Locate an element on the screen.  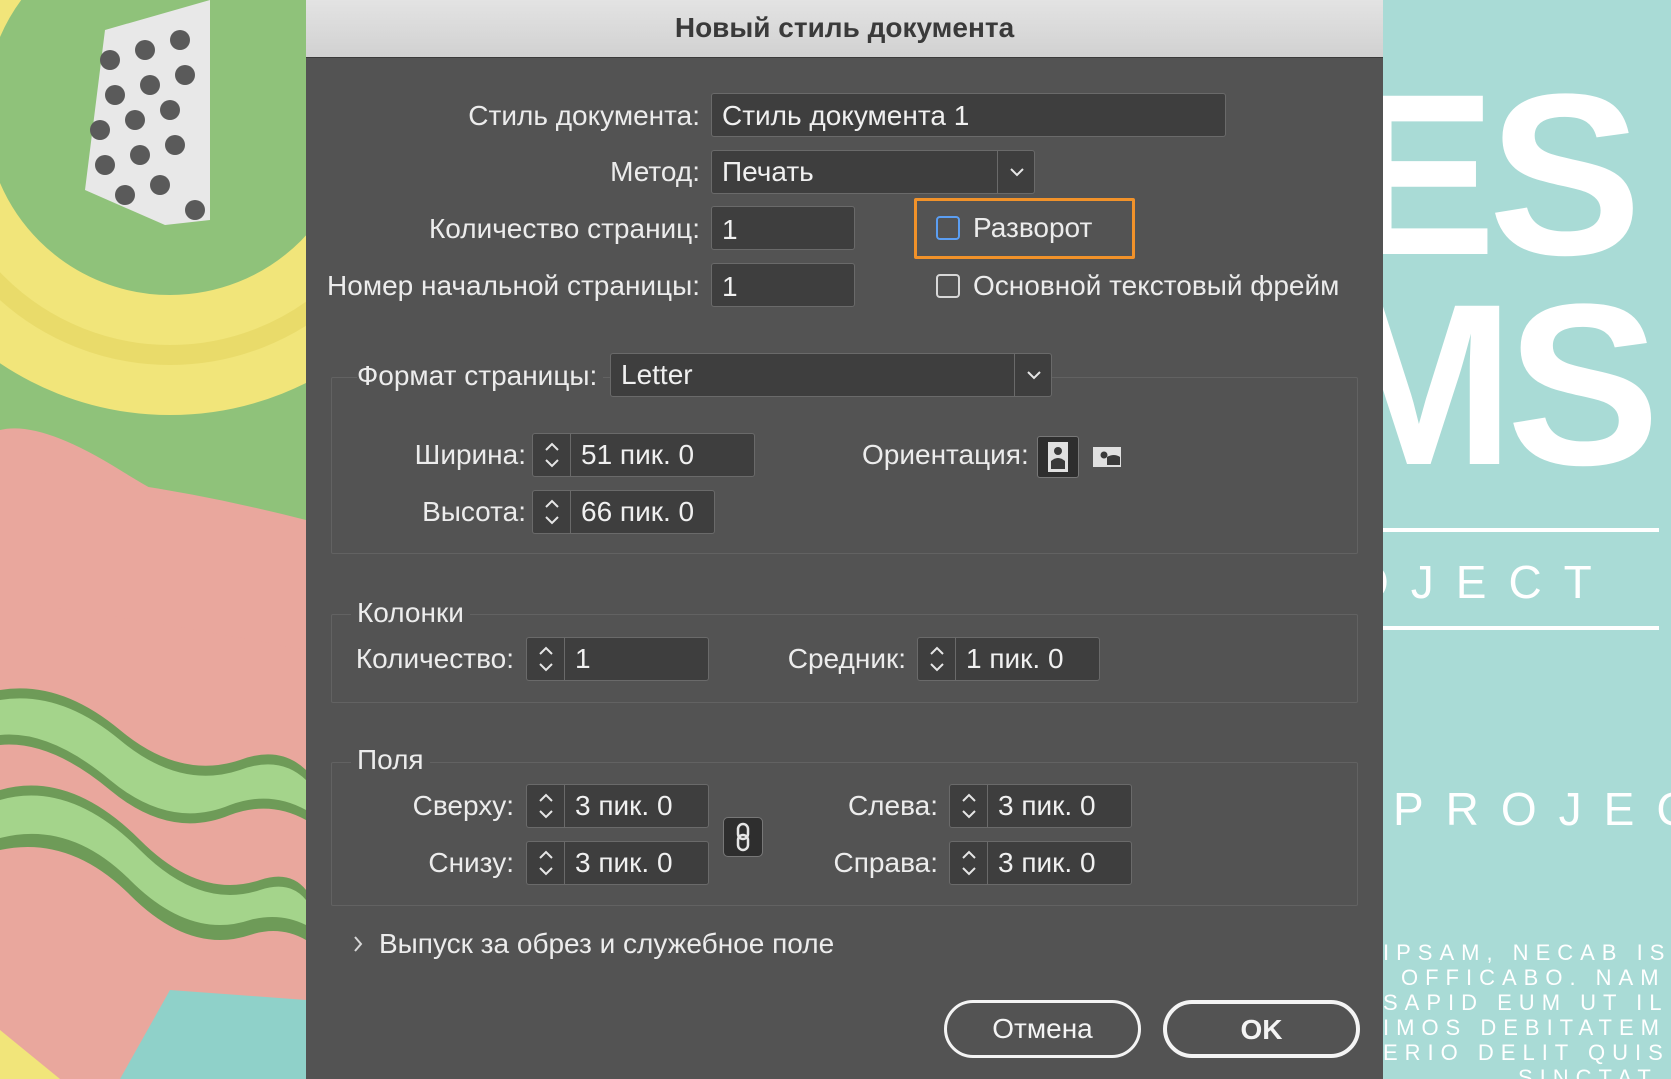
right-margin-value: 3 пик. 0 is located at coordinates (1047, 862).